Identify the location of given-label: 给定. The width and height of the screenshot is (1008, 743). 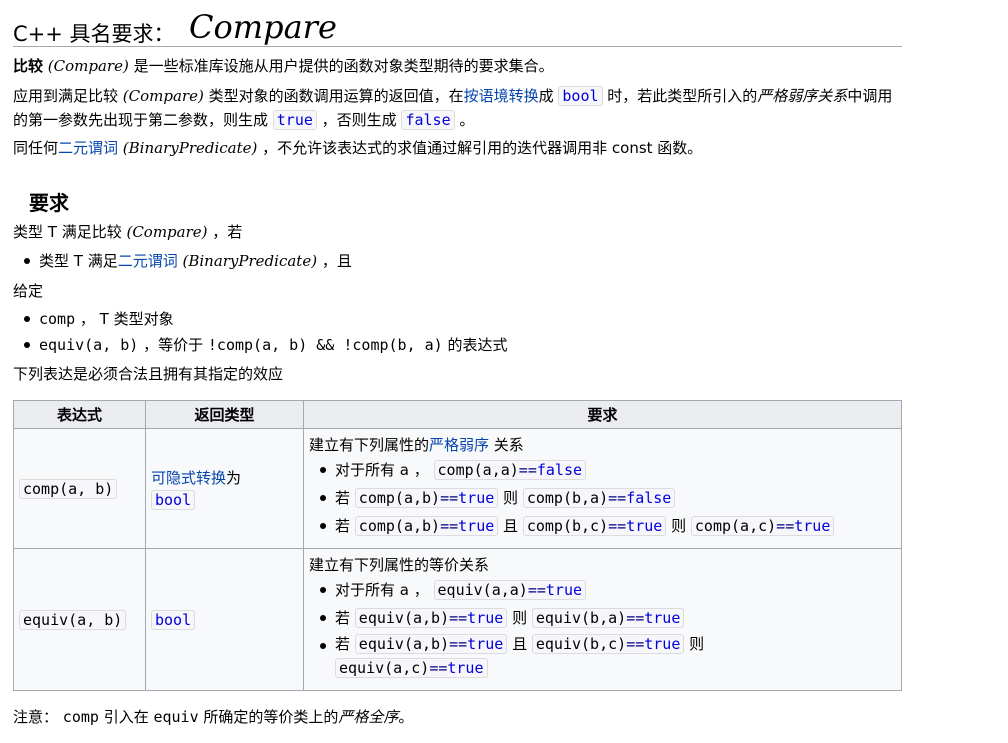
(28, 291).